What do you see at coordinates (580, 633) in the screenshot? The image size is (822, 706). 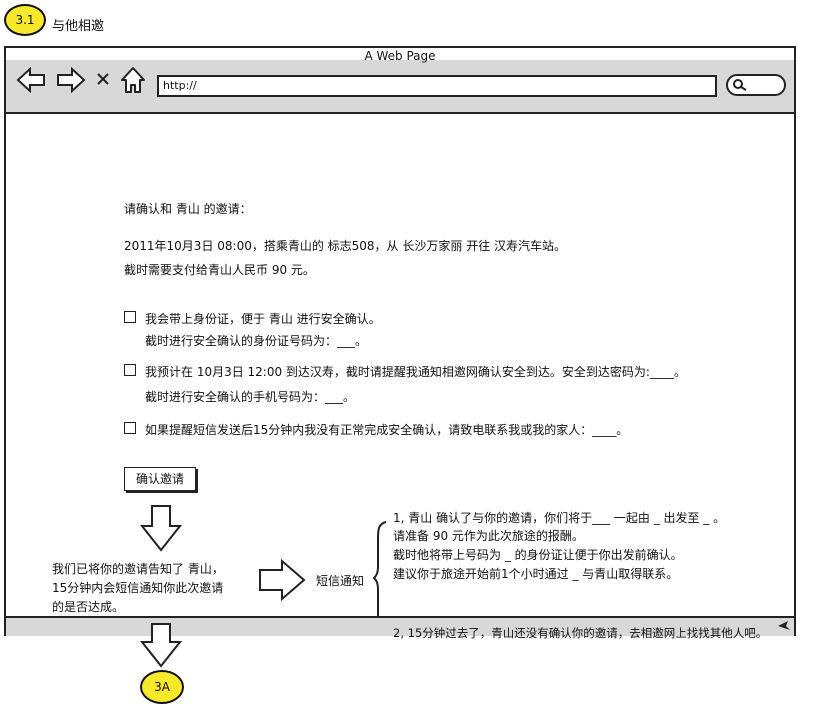 I see `sms-case2-line: 2, 15分钟过去了，青山还没有确认你的邀请，去相邀网上找找其他人吧。` at bounding box center [580, 633].